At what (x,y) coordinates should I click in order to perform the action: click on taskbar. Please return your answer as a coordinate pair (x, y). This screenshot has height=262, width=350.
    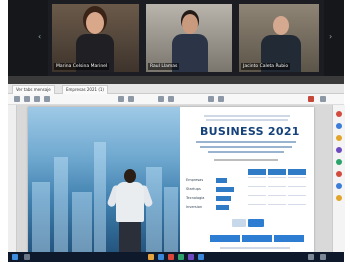
    Looking at the image, I should click on (176, 257).